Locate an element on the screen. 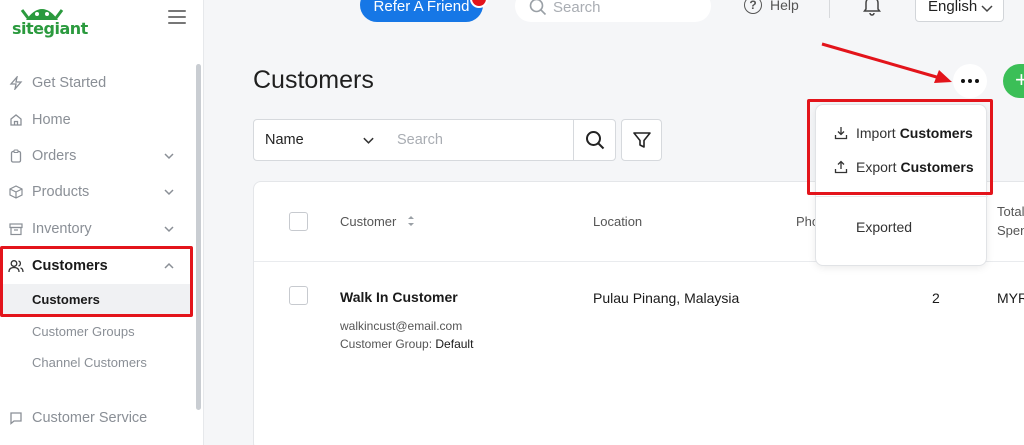 Image resolution: width=1024 pixels, height=445 pixels. sidebar-item-customer-service: Customer Service is located at coordinates (98, 418).